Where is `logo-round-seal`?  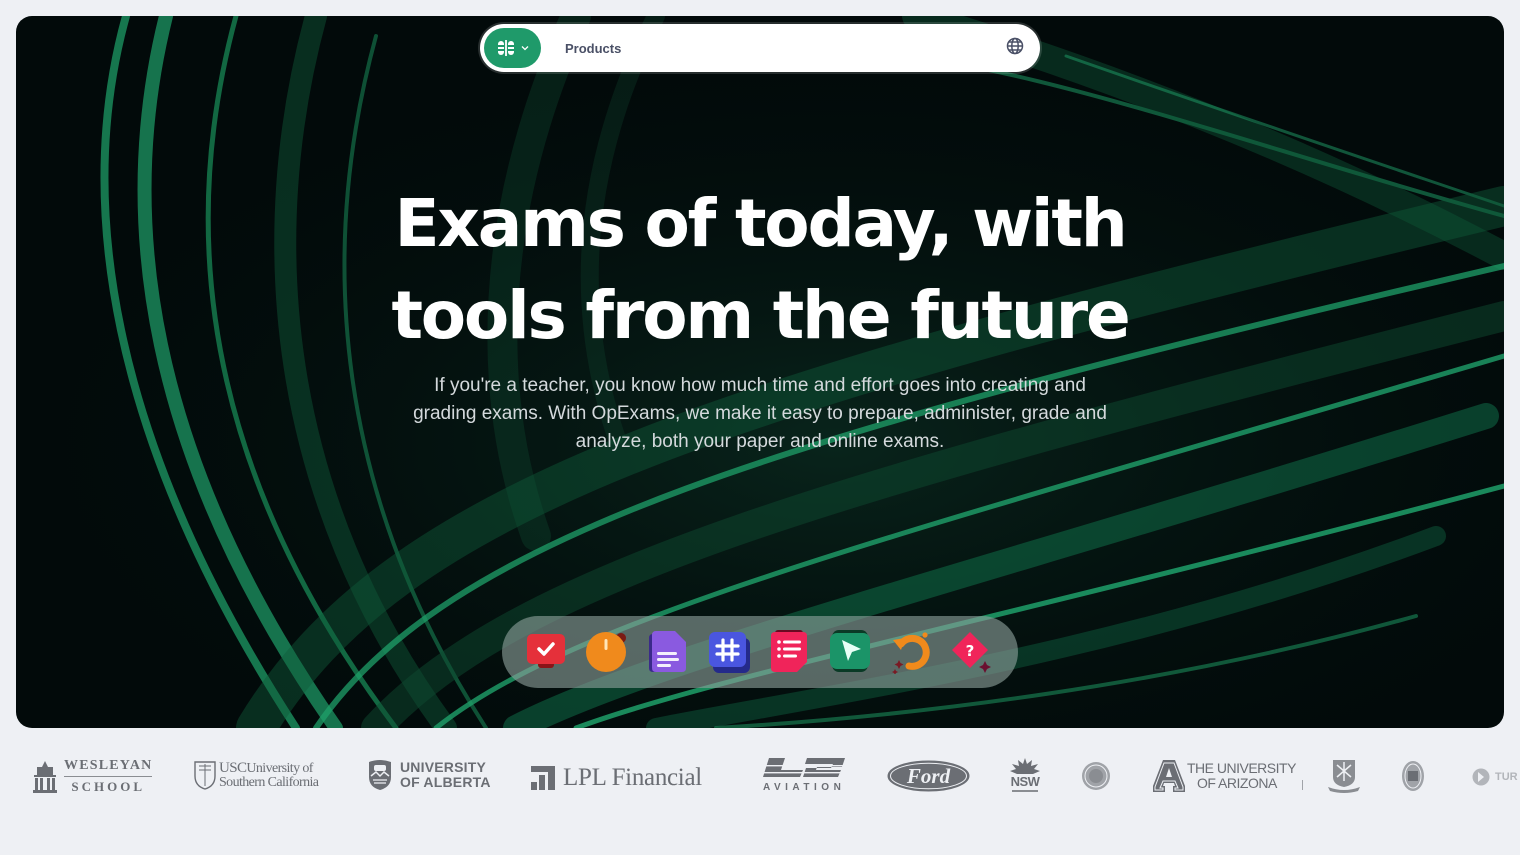 logo-round-seal is located at coordinates (1096, 776).